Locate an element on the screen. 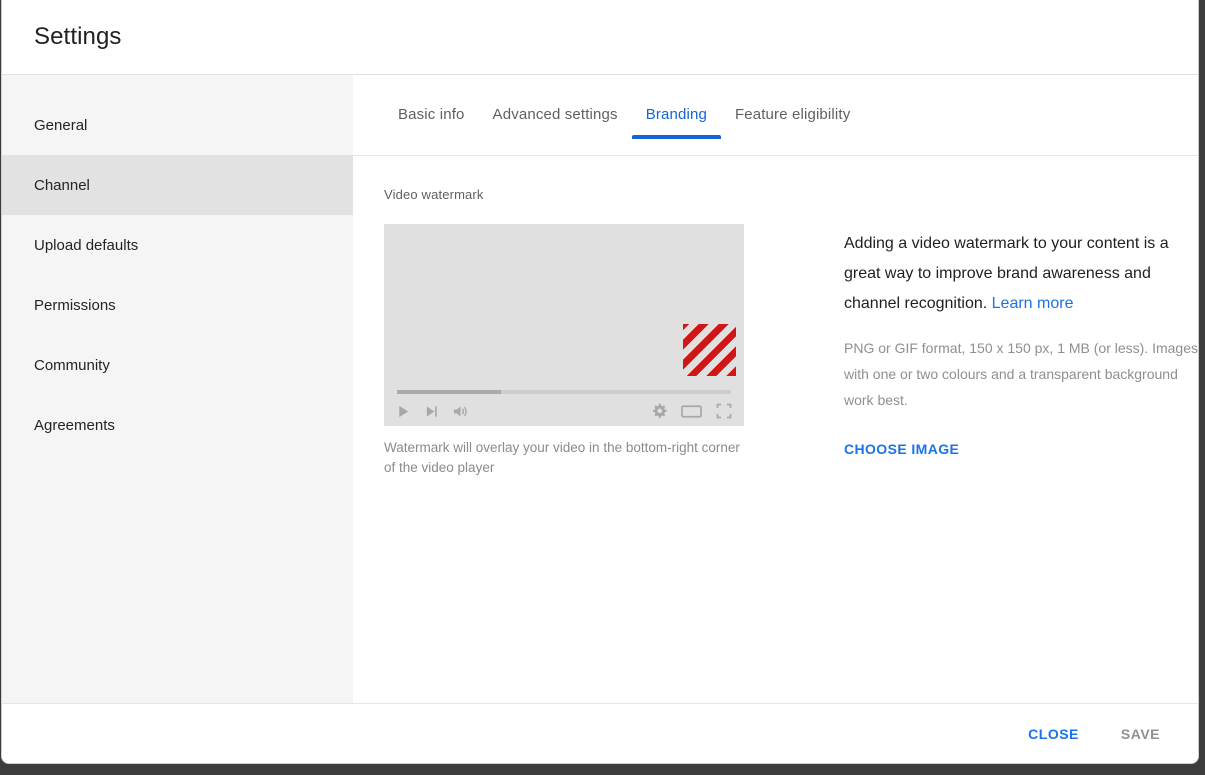 Image resolution: width=1205 pixels, height=775 pixels. sidebar-item-agreements: Agreements is located at coordinates (177, 425).